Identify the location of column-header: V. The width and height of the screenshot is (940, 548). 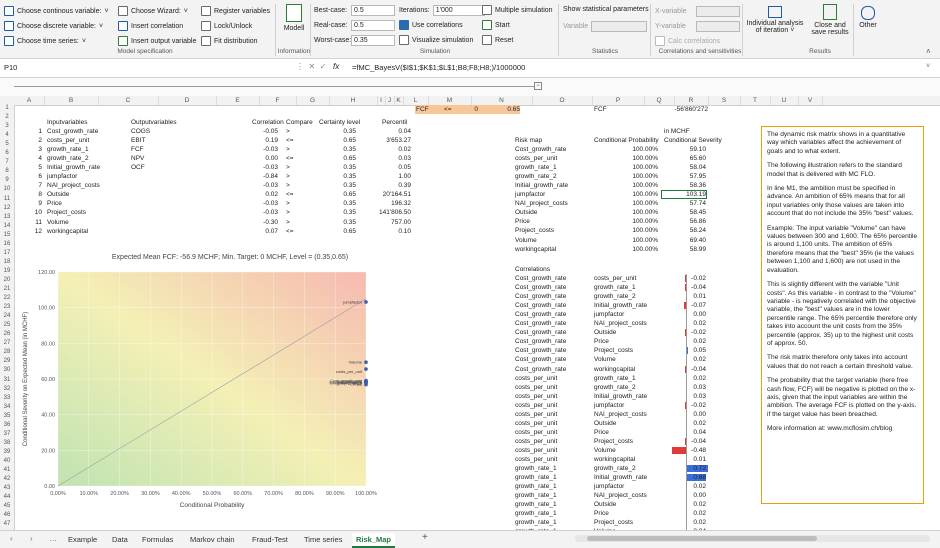
(810, 100).